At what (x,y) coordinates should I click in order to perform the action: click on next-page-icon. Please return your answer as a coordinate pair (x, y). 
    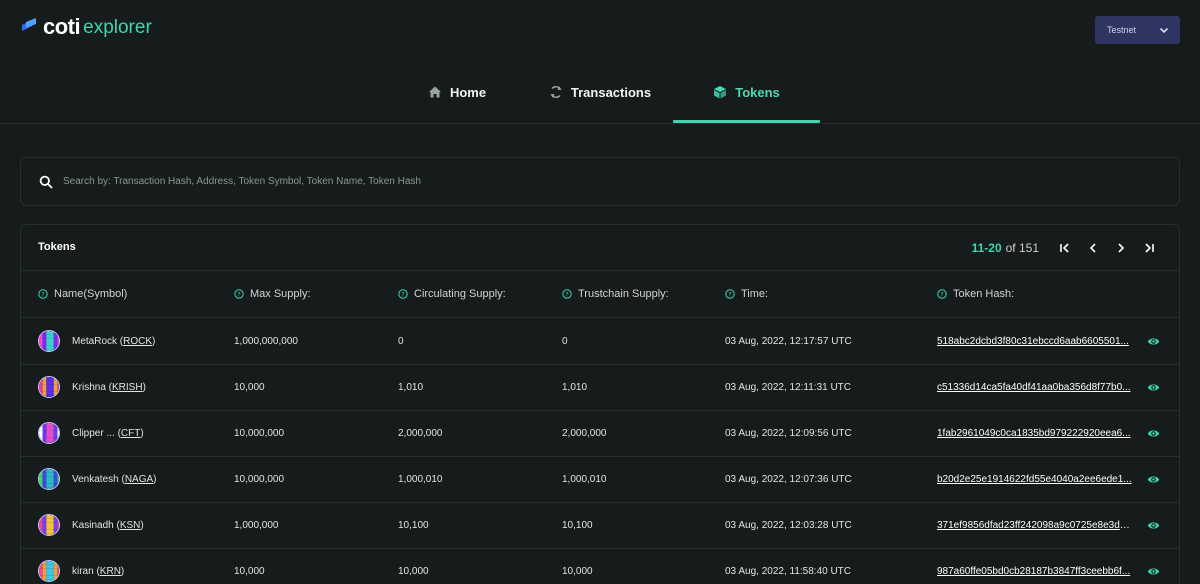
    Looking at the image, I should click on (1121, 248).